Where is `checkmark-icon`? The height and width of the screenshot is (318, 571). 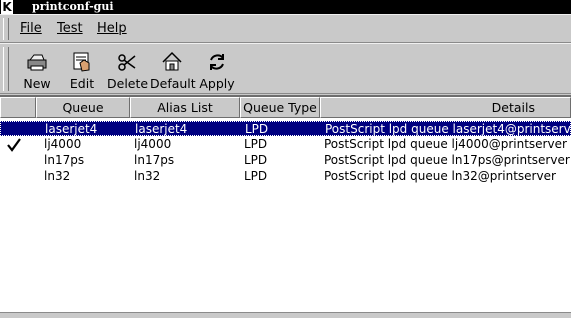 checkmark-icon is located at coordinates (14, 145).